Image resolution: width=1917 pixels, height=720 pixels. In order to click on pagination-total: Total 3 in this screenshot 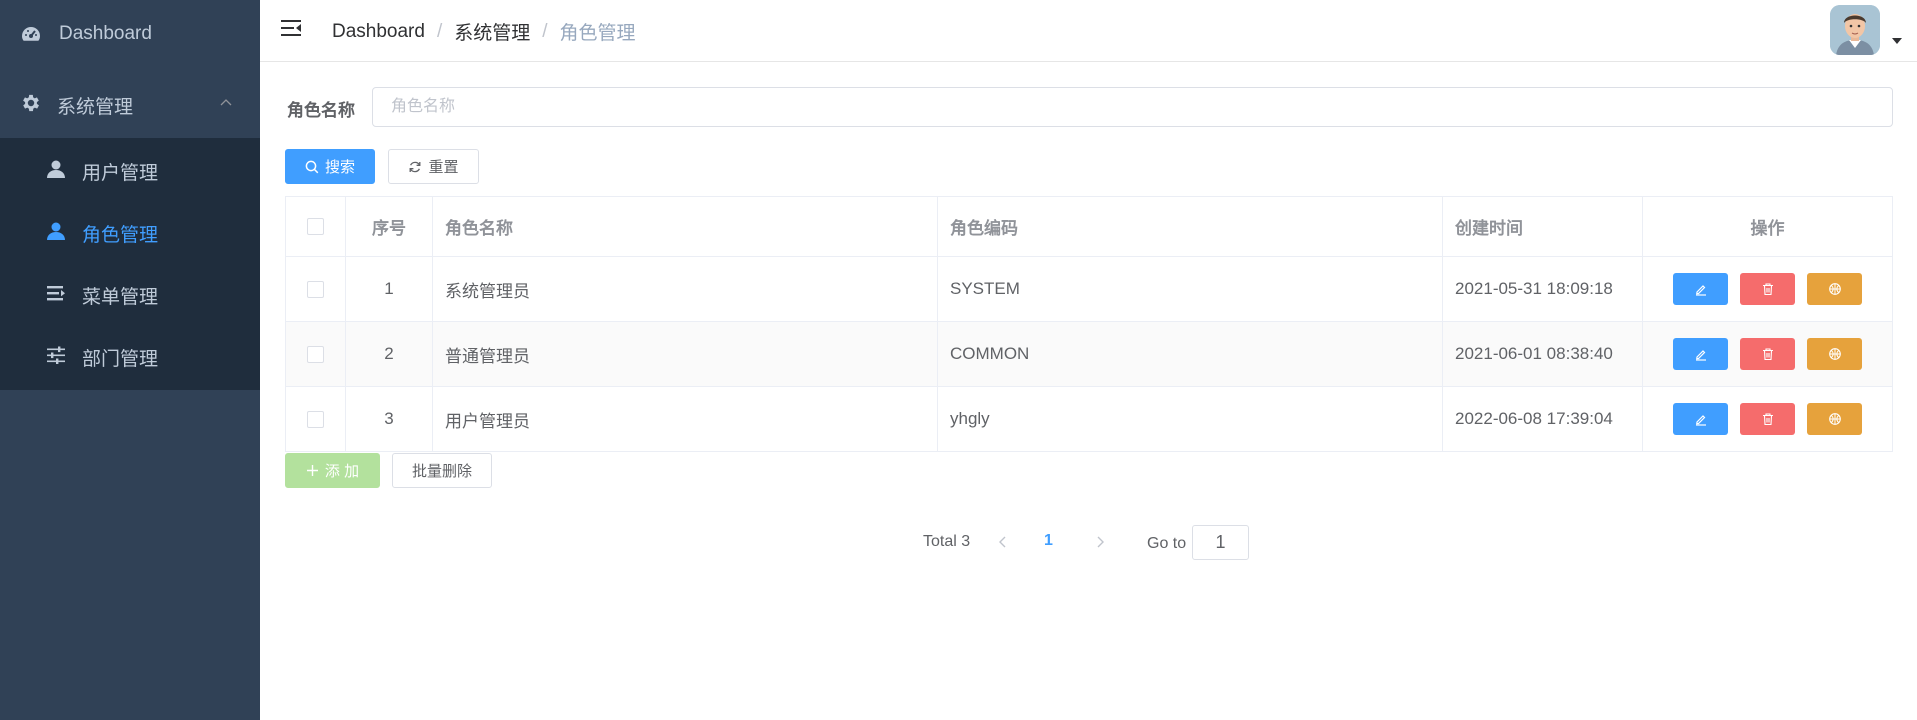, I will do `click(947, 541)`.